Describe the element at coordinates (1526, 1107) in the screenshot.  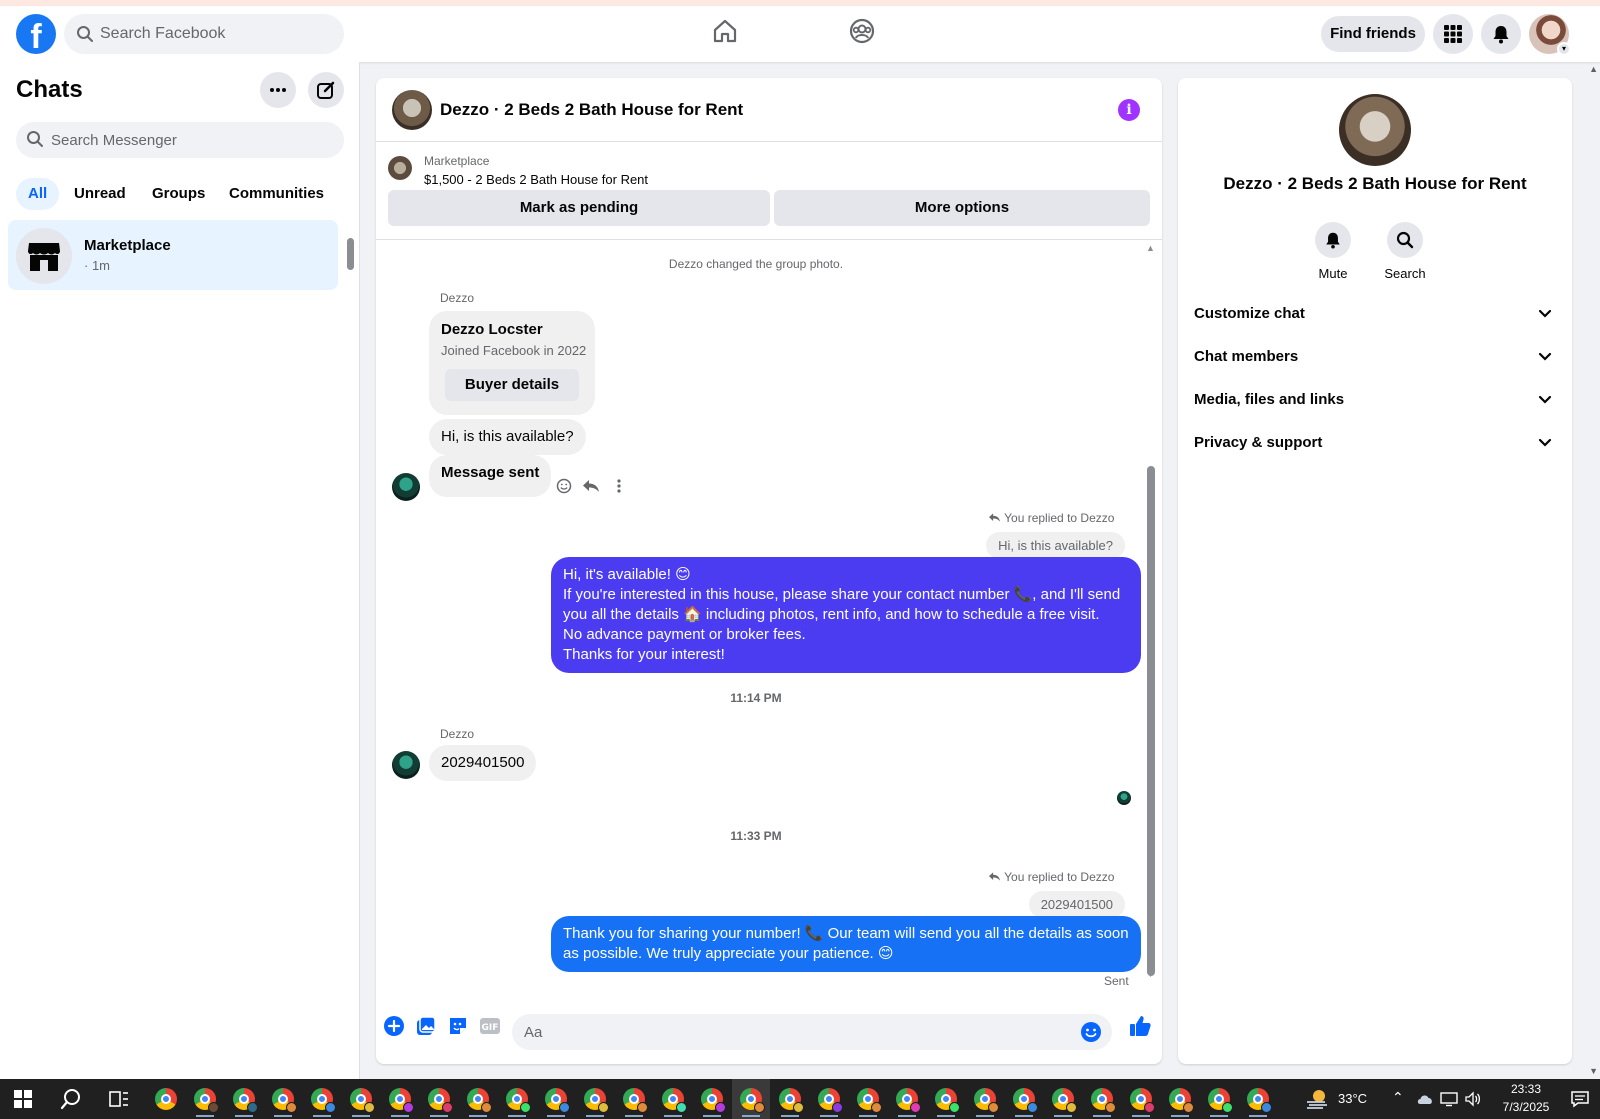
I see `clock-date: 7/3/2025` at that location.